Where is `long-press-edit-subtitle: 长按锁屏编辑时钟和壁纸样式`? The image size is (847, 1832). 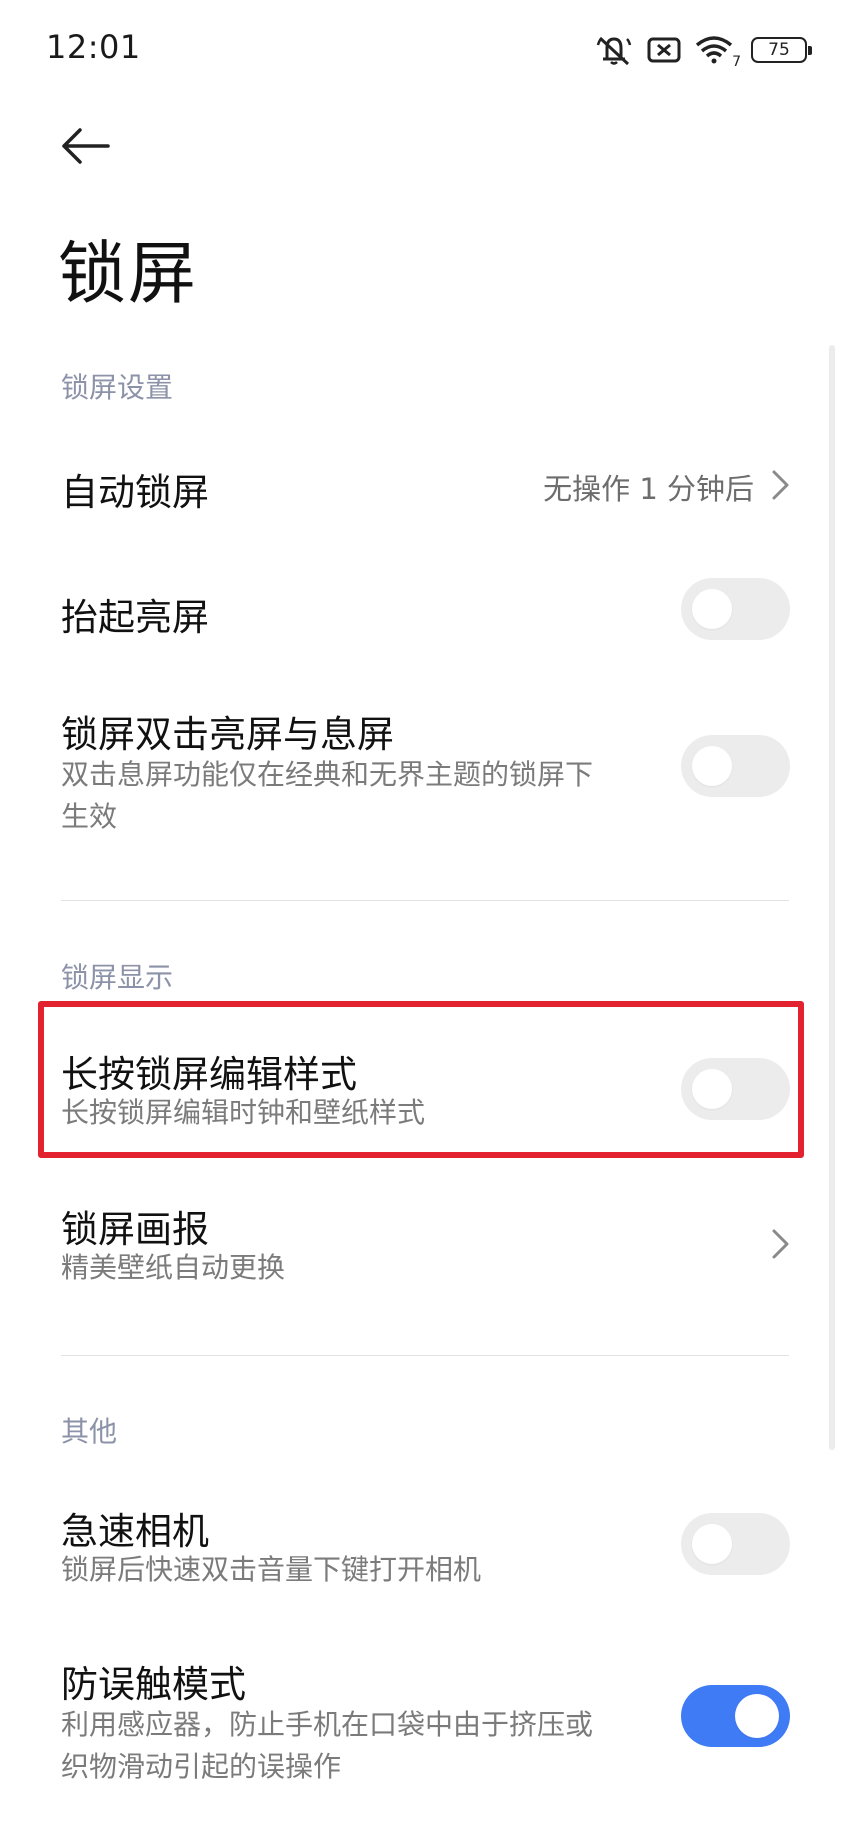 long-press-edit-subtitle: 长按锁屏编辑时钟和壁纸样式 is located at coordinates (243, 1112).